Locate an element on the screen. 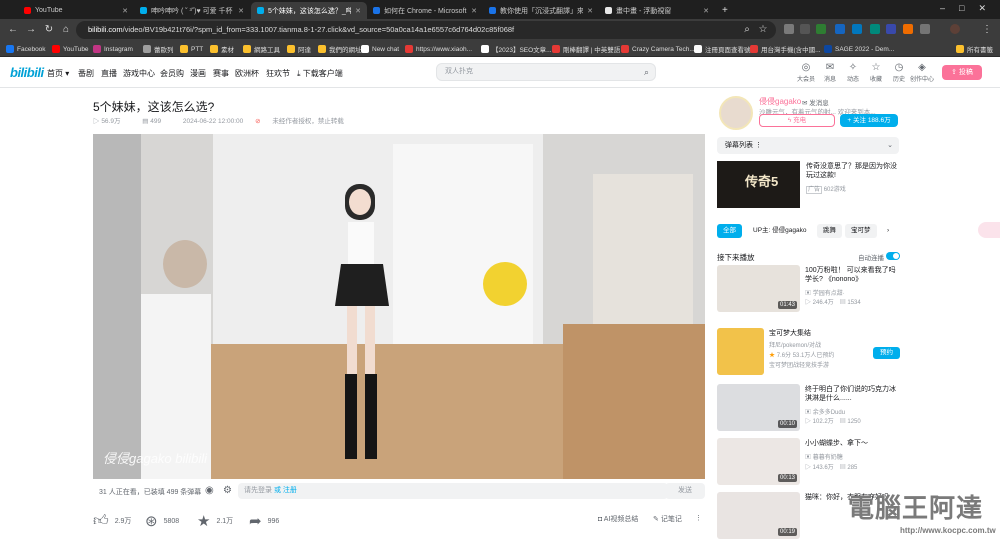 This screenshot has height=544, width=1000. browser-tab-active: 5个妹妹，这该怎么选？_哔... ✕ is located at coordinates (309, 10).